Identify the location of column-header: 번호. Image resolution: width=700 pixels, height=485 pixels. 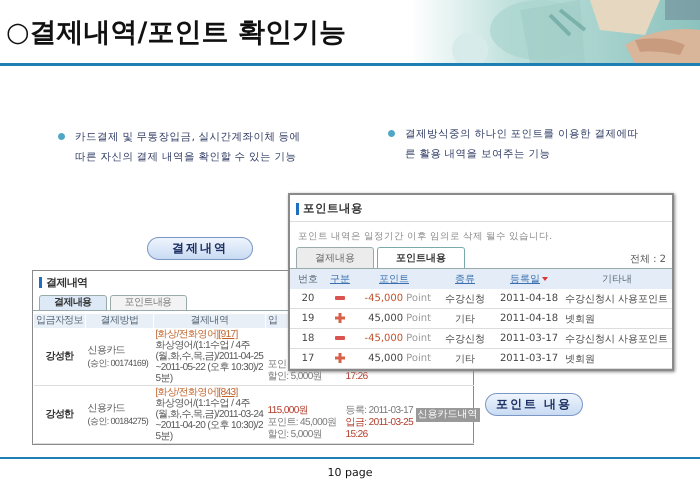
(308, 279).